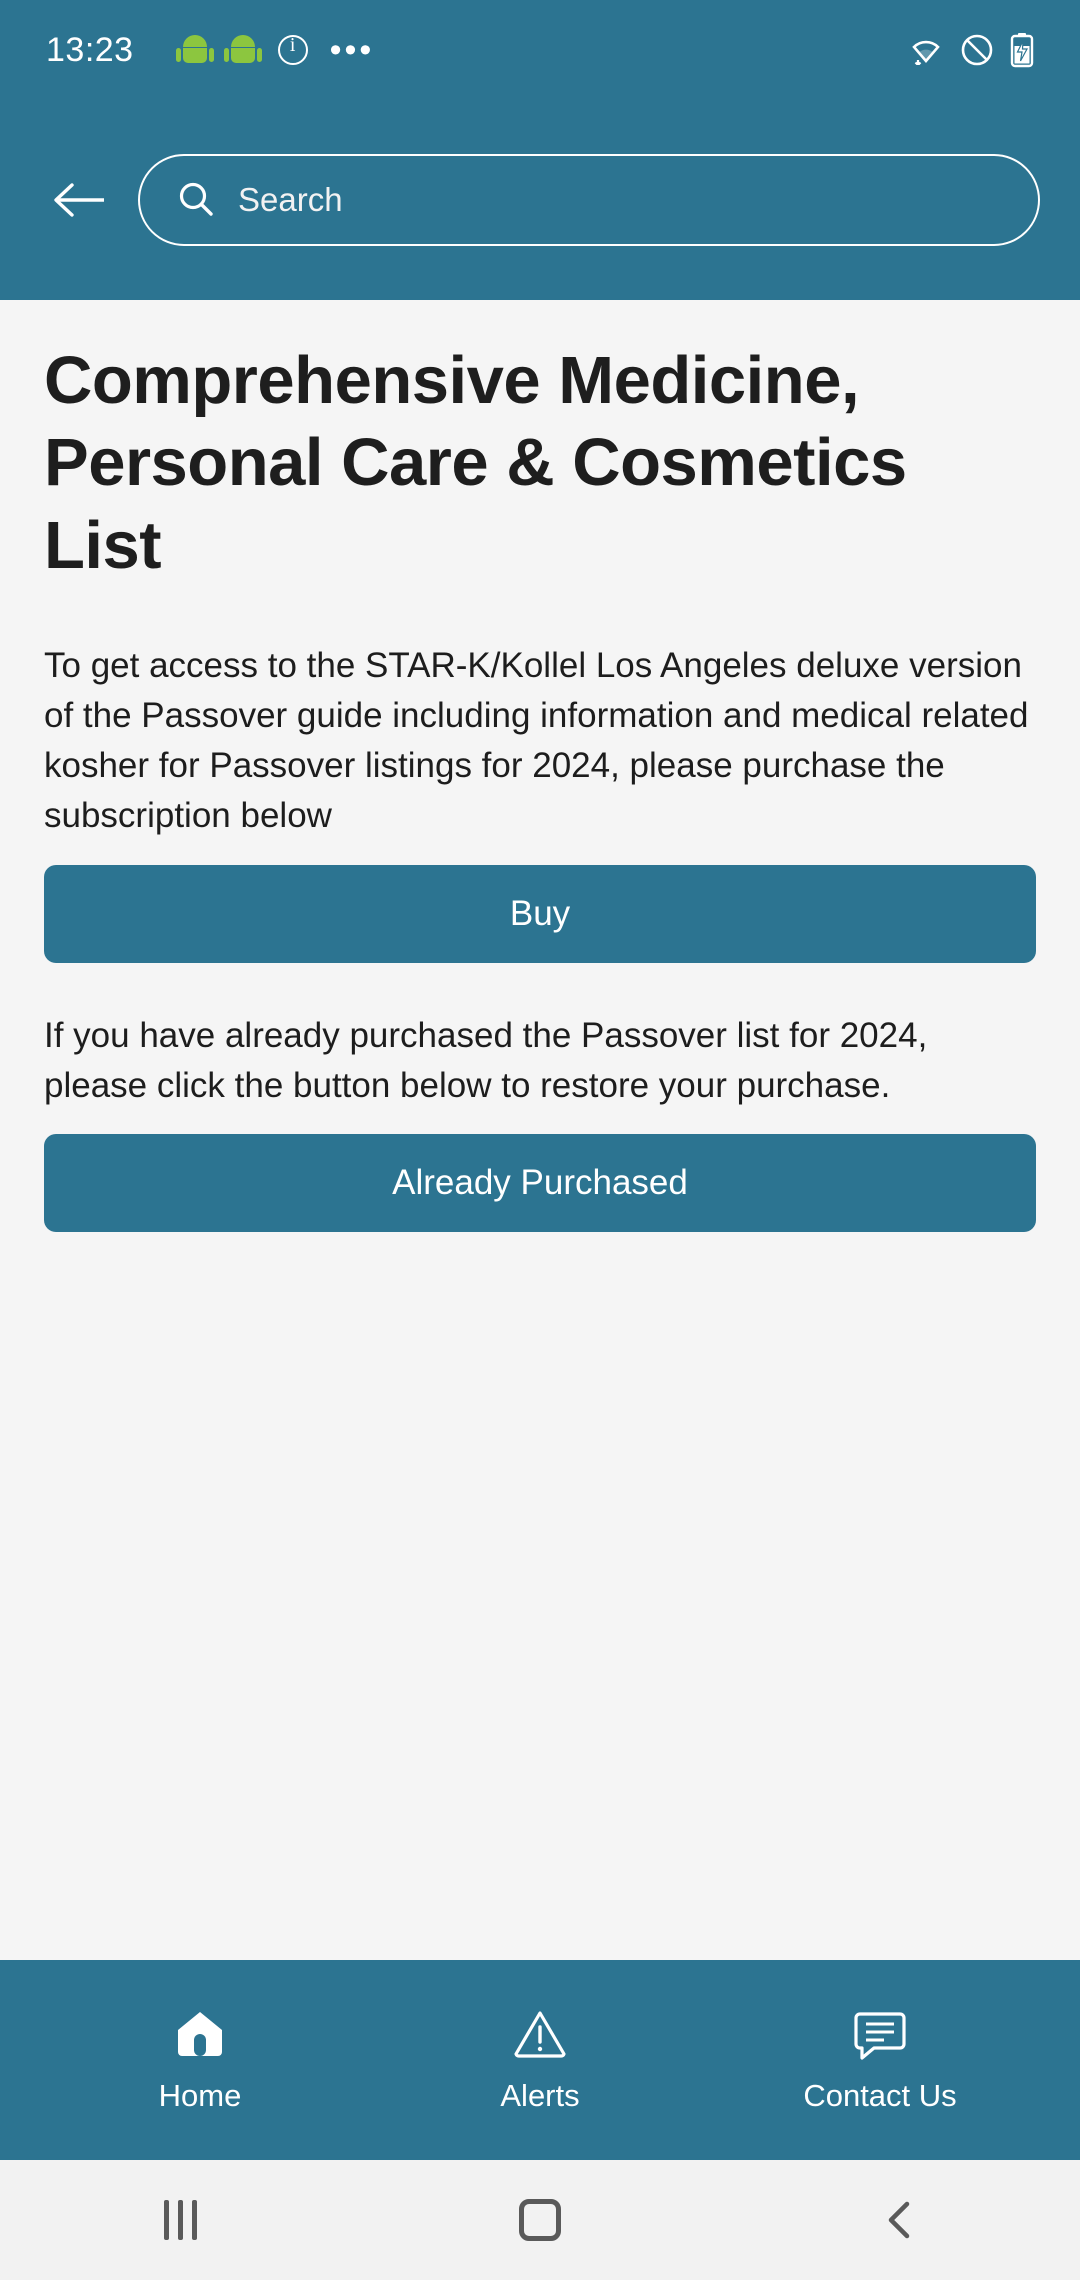 The width and height of the screenshot is (1080, 2280). What do you see at coordinates (540, 1182) in the screenshot?
I see `already-purchased-button: Already Purchased` at bounding box center [540, 1182].